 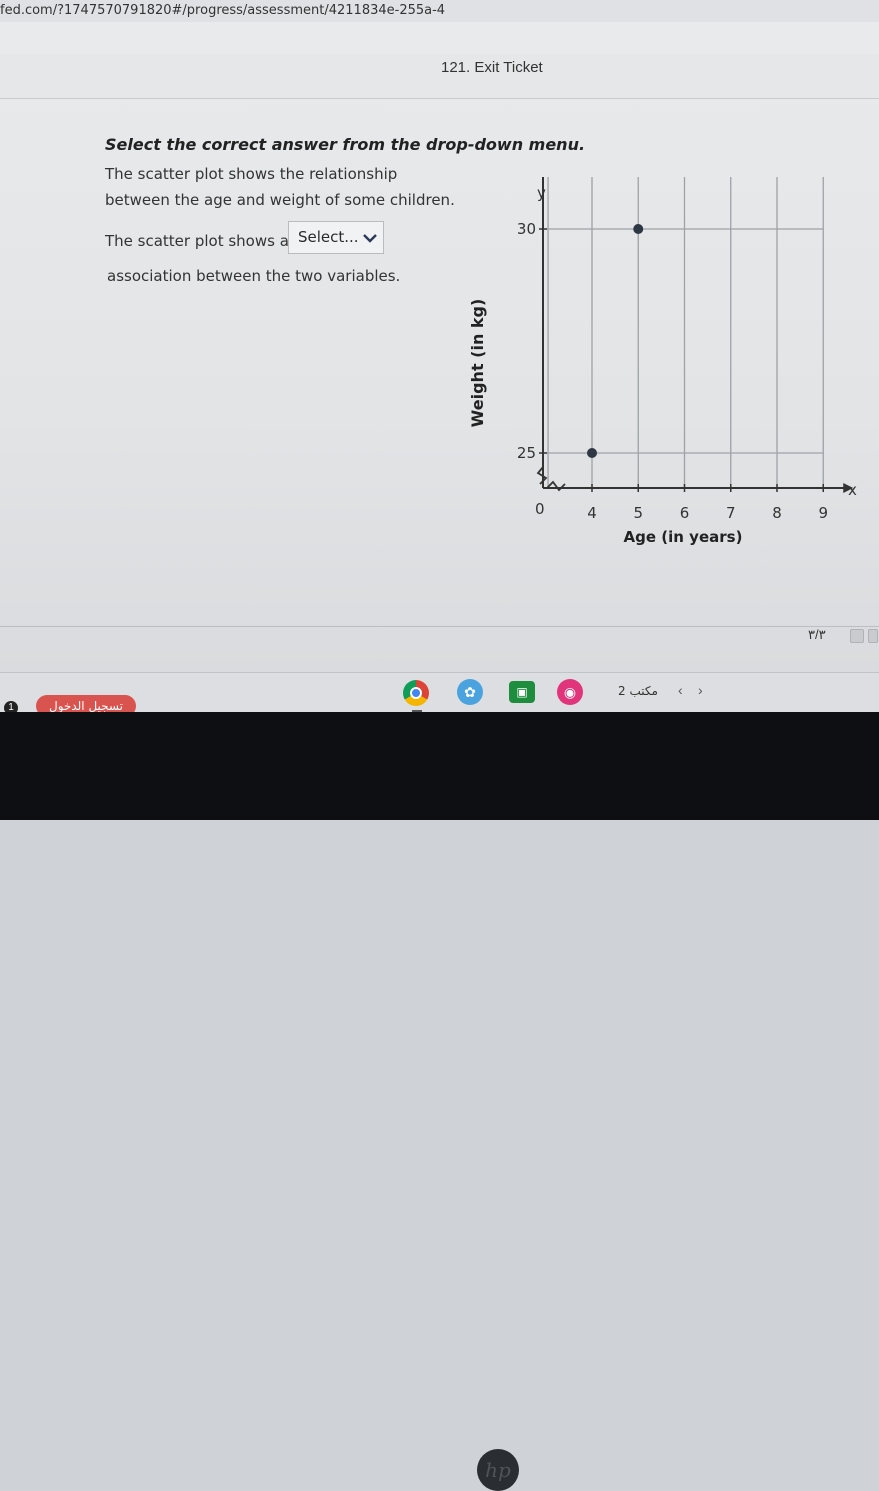 I want to click on x-tick-label: 7, so click(x=731, y=513).